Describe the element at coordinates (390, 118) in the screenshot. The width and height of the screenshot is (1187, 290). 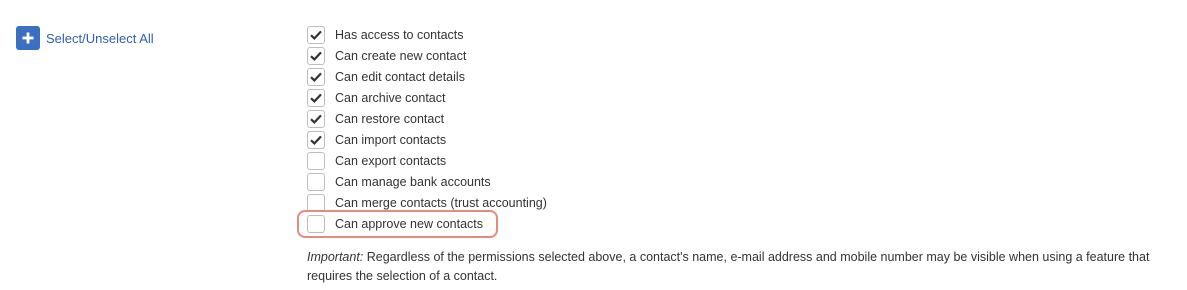
I see `permission-label: Can restore contact` at that location.